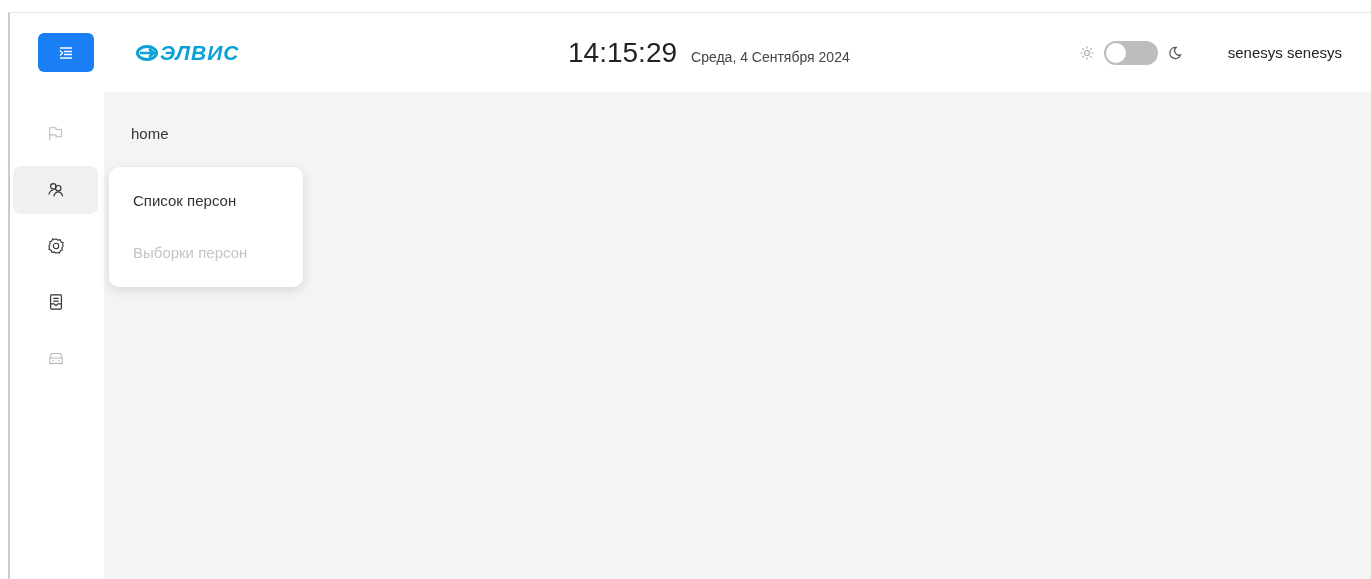 The width and height of the screenshot is (1371, 579). Describe the element at coordinates (55, 190) in the screenshot. I see `sidebar-item` at that location.